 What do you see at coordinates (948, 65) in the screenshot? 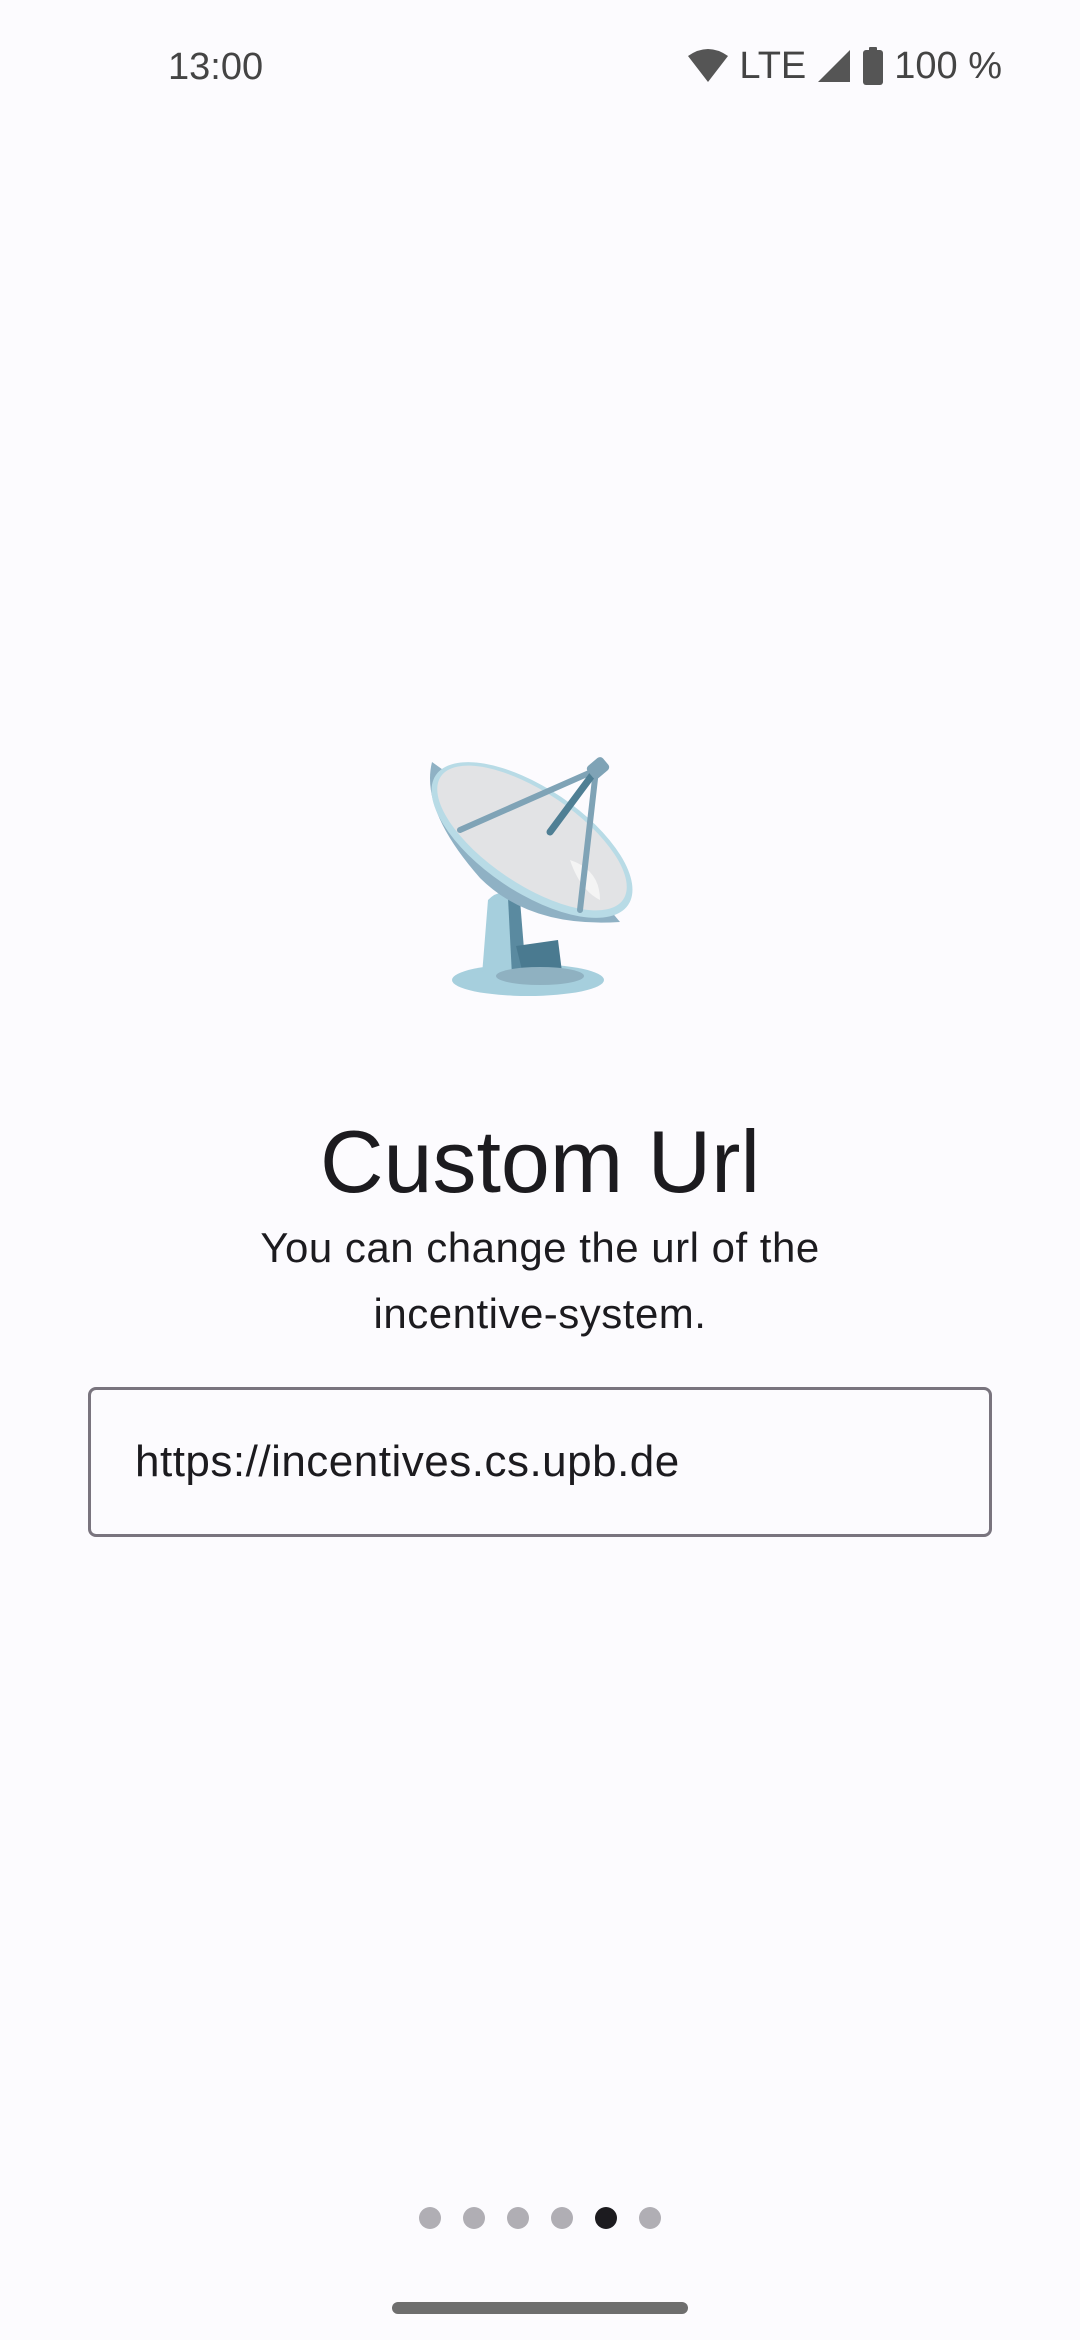
I see `battery-percent: 100 %` at bounding box center [948, 65].